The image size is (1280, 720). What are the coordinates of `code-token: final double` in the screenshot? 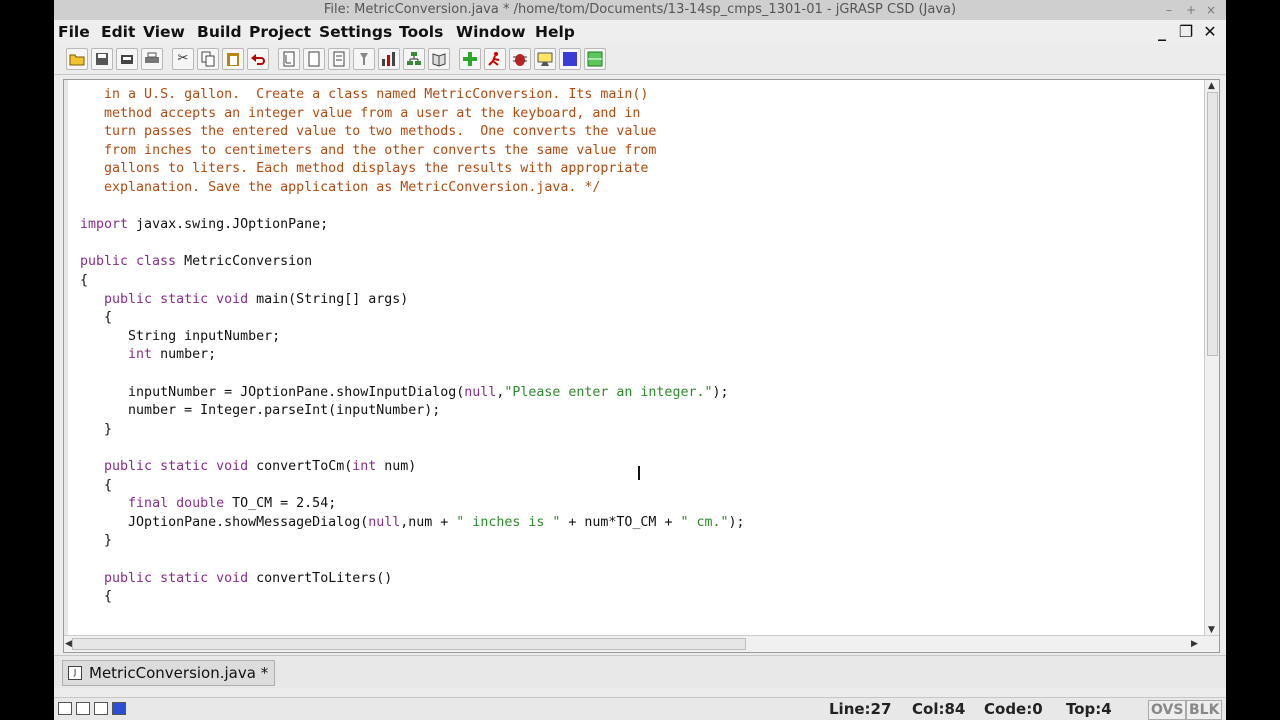 It's located at (176, 504).